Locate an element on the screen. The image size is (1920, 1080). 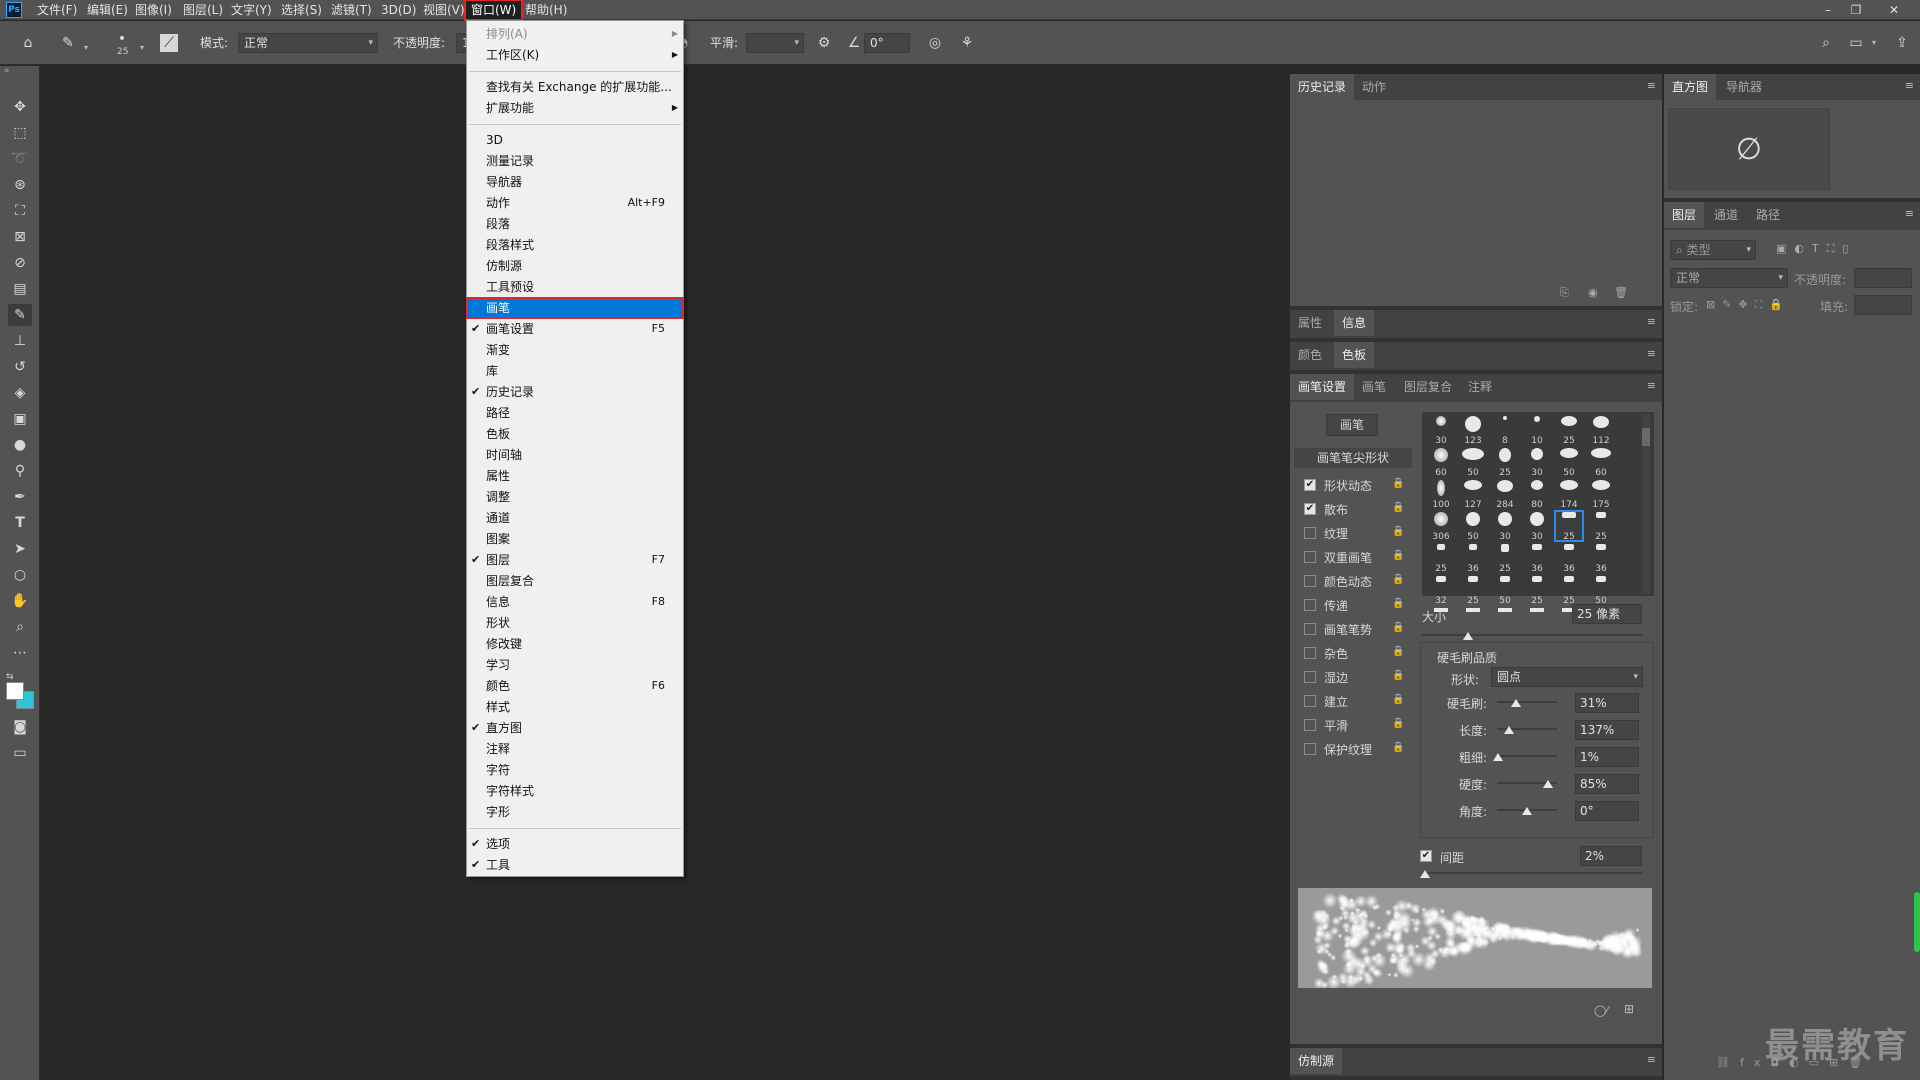
brush-tip-item: 8 is located at coordinates (1505, 430).